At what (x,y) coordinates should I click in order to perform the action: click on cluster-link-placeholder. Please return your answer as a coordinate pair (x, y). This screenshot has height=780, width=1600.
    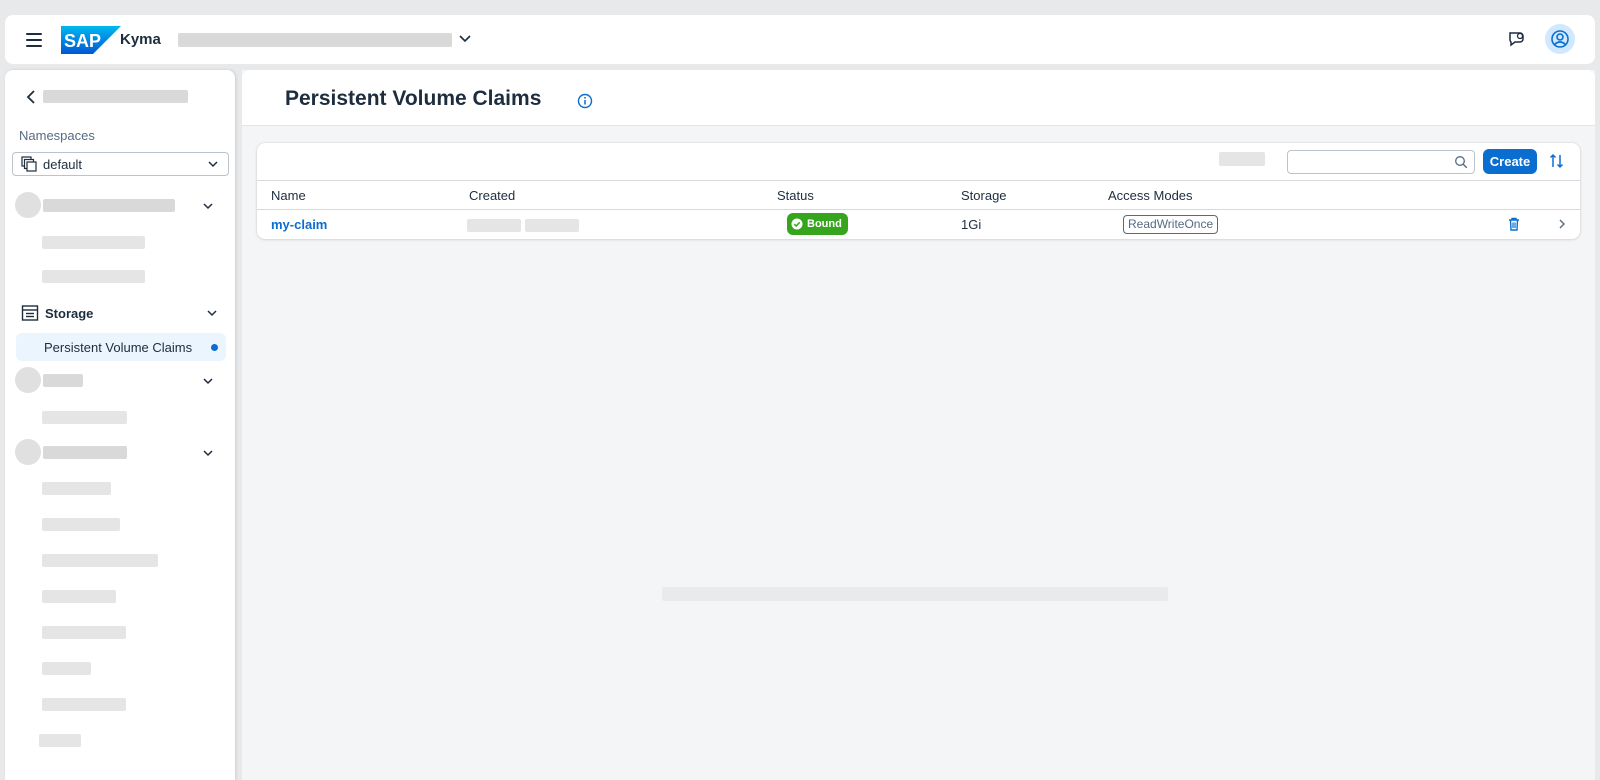
    Looking at the image, I should click on (115, 96).